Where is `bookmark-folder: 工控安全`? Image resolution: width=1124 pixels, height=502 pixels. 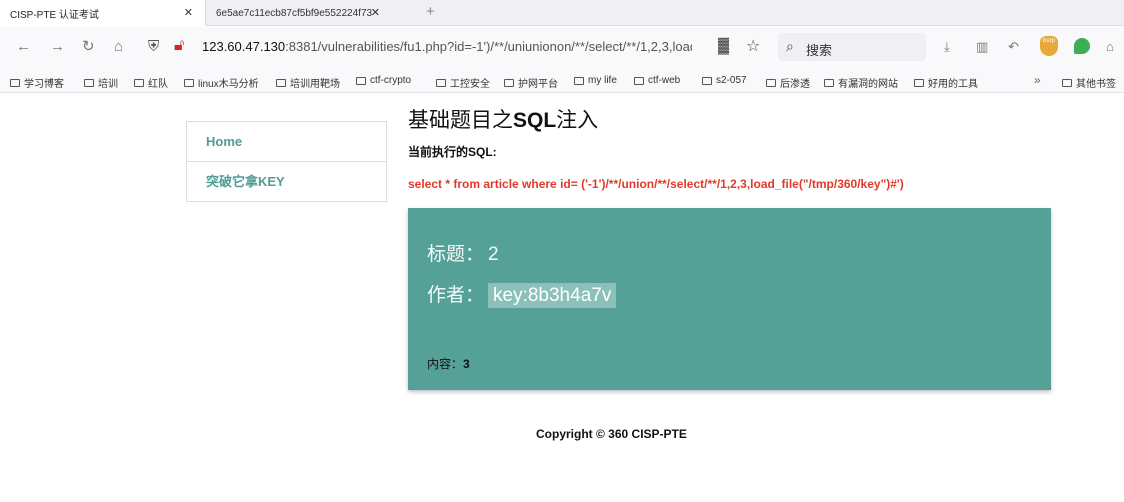
bookmark-folder: 工控安全 is located at coordinates (463, 82).